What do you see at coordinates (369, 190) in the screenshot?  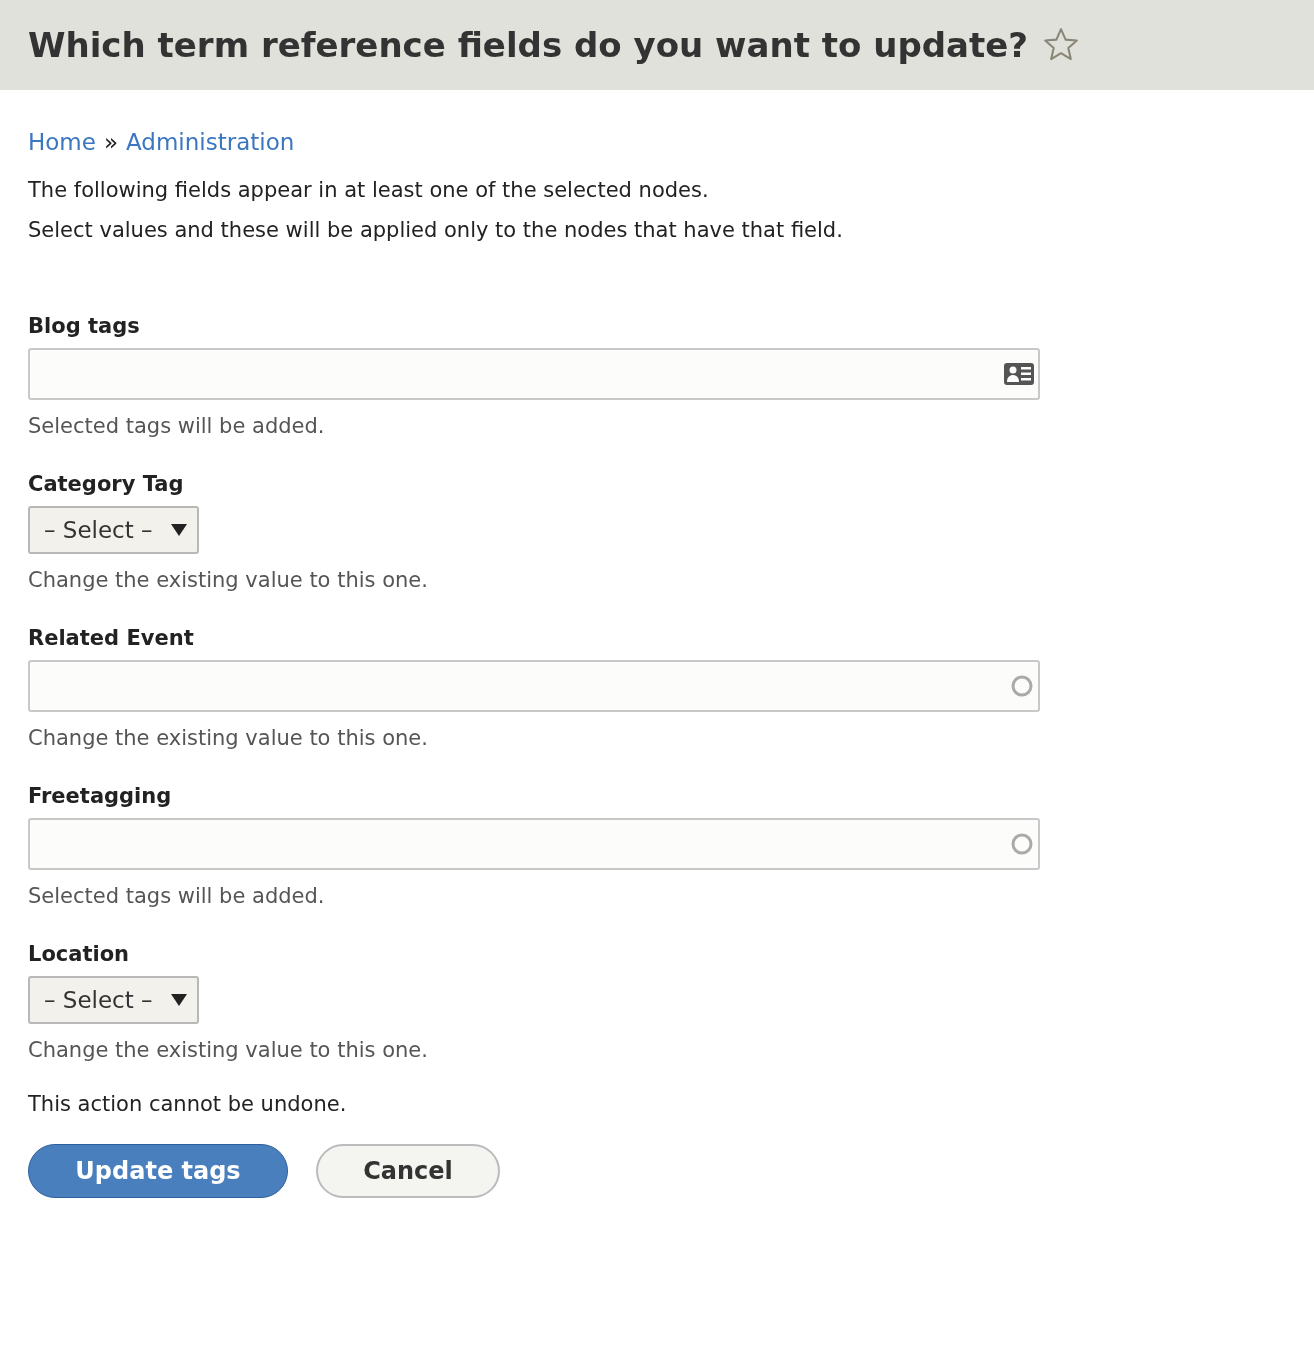 I see `intro-text: The following fields appear in at least one of the selected nodes.` at bounding box center [369, 190].